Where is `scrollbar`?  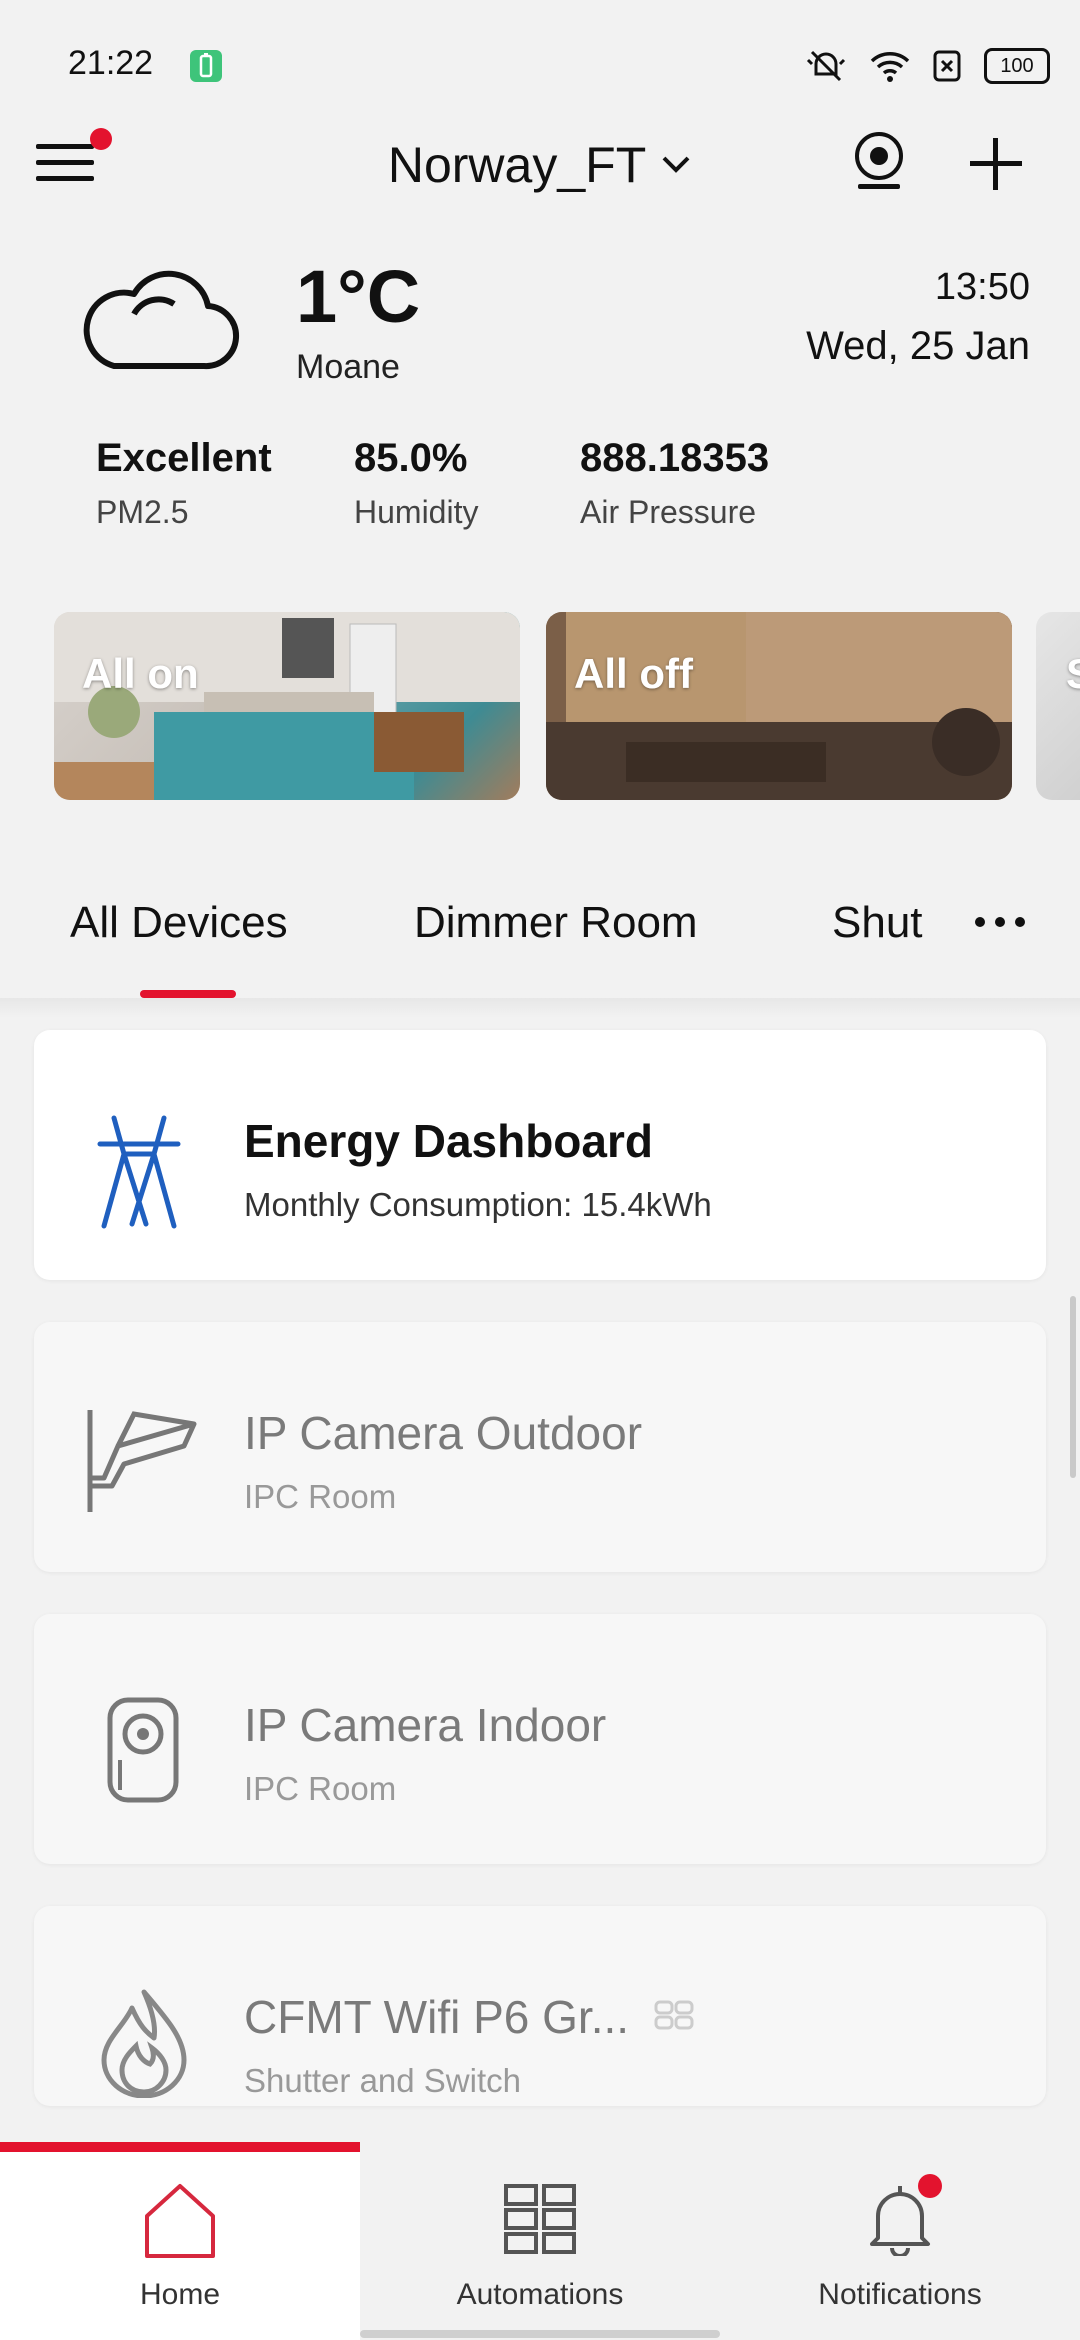 scrollbar is located at coordinates (1073, 1387).